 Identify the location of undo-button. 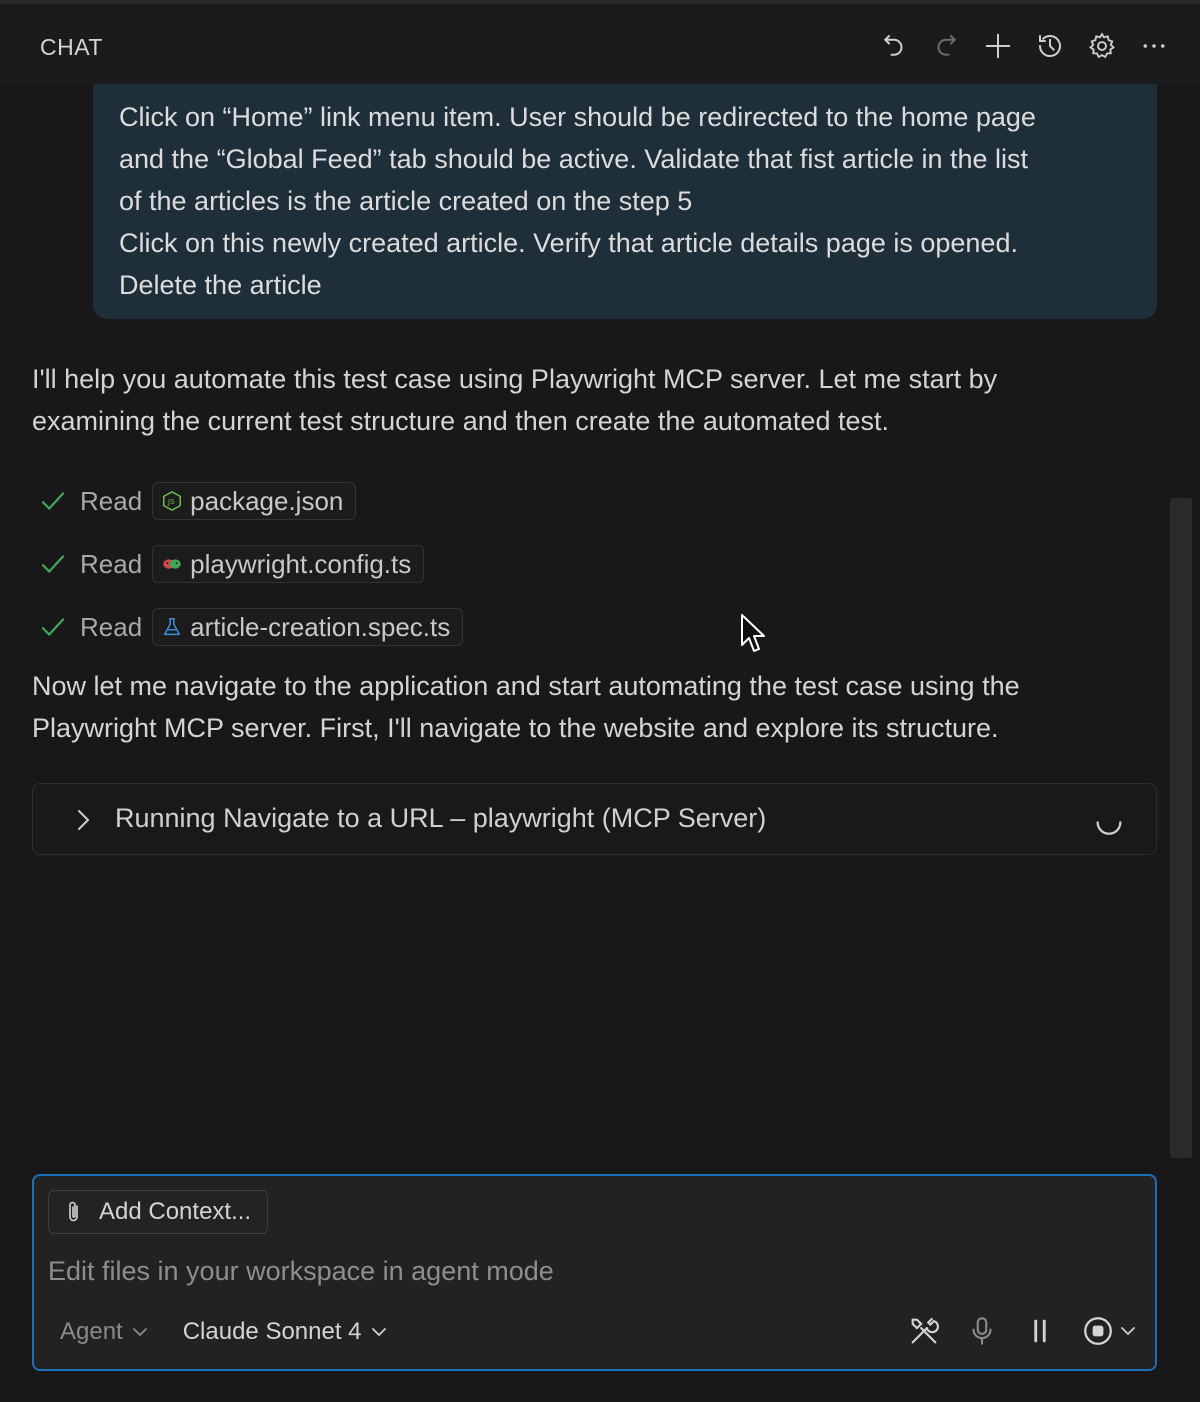
(894, 46).